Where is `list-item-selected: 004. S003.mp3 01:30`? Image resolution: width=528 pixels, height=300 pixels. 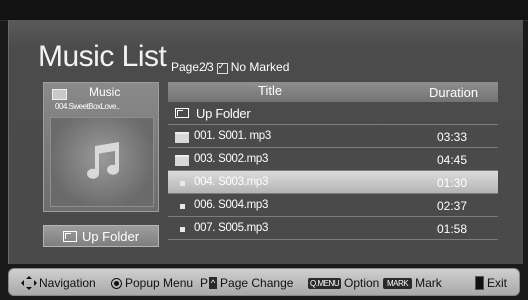
list-item-selected: 004. S003.mp3 01:30 is located at coordinates (333, 182).